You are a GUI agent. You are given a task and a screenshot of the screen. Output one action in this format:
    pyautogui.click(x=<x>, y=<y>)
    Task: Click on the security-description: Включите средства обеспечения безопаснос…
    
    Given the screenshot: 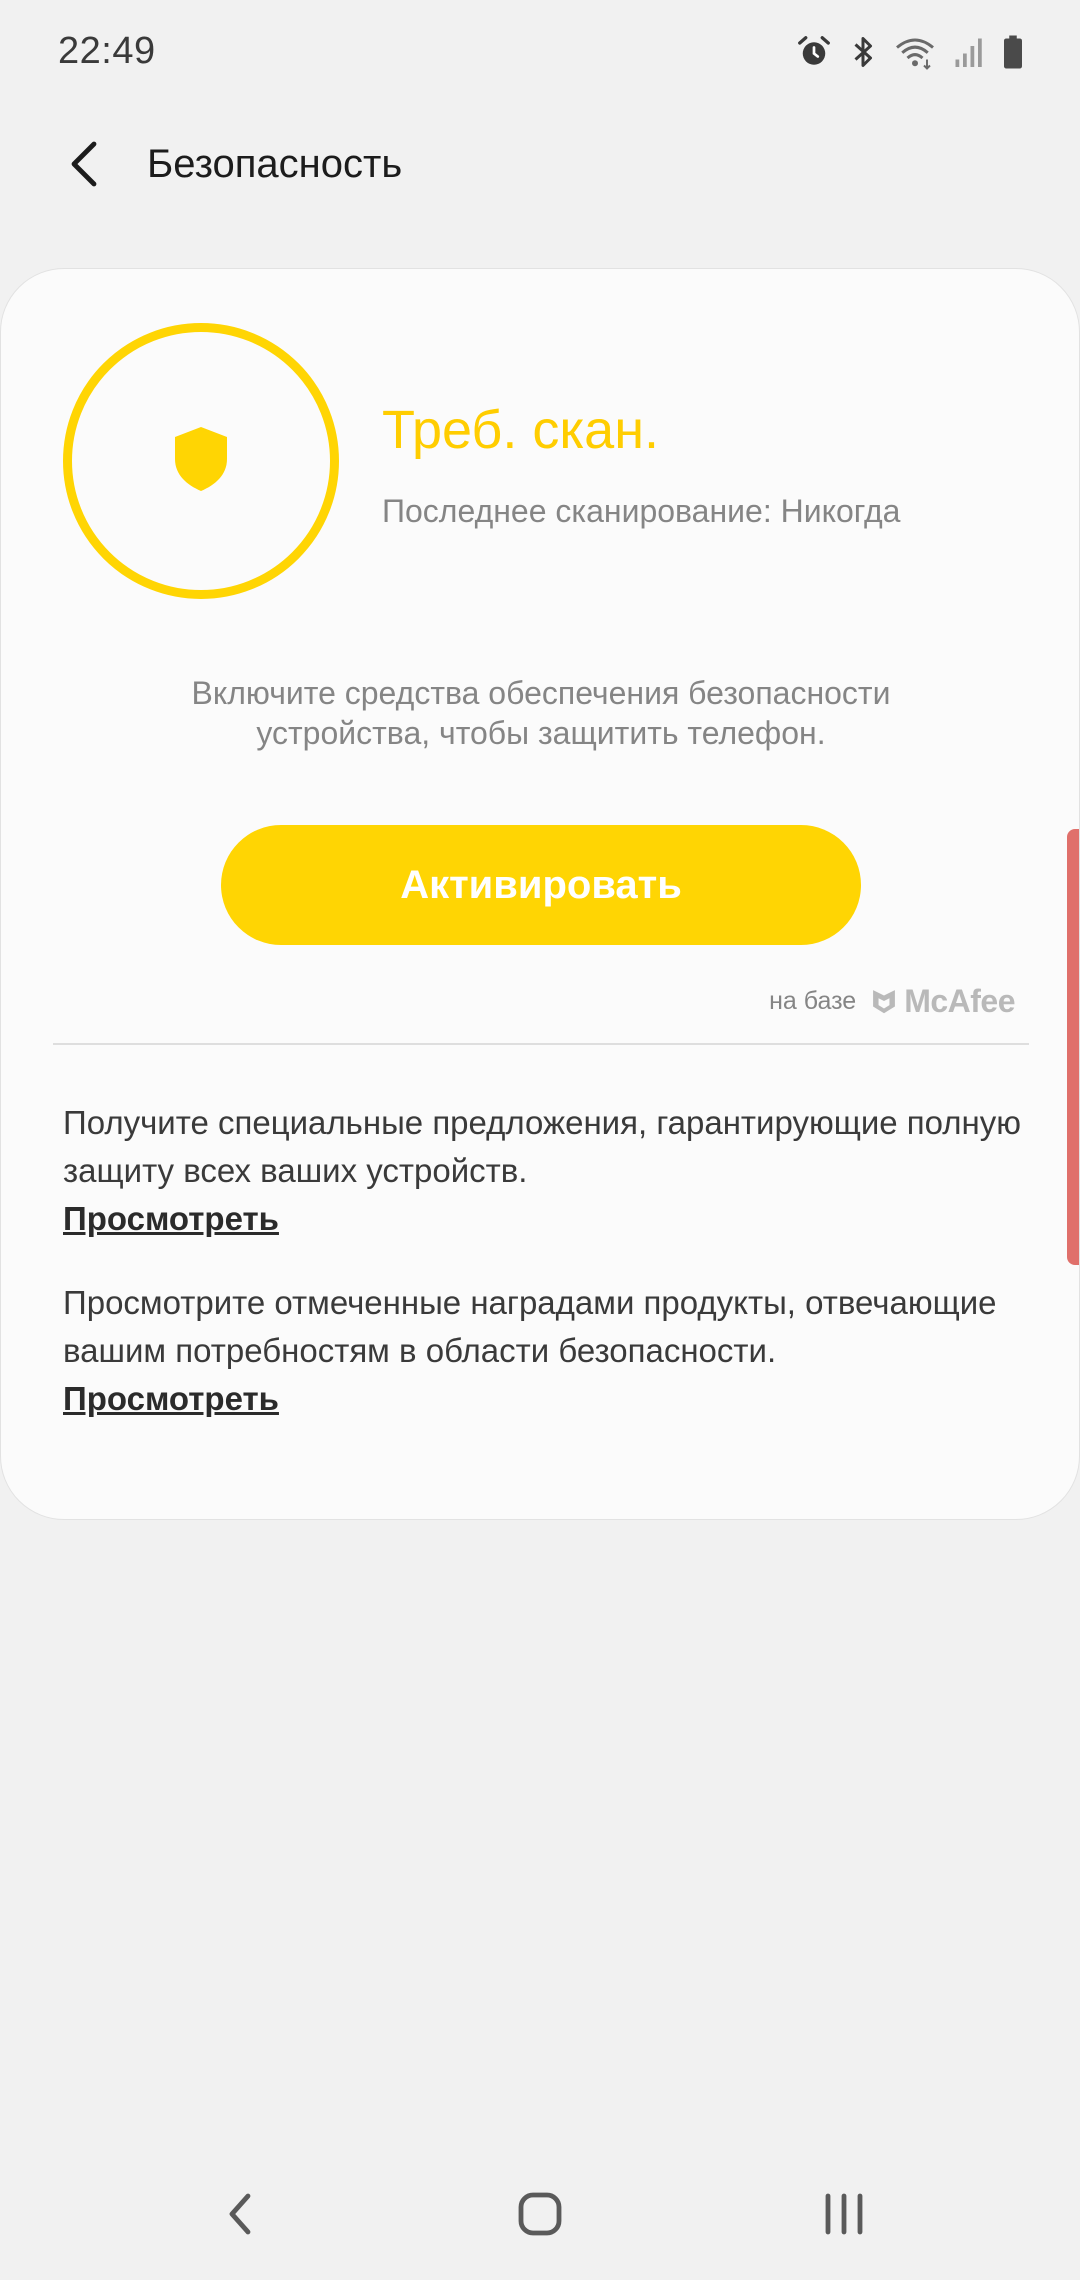 What is the action you would take?
    pyautogui.click(x=541, y=713)
    